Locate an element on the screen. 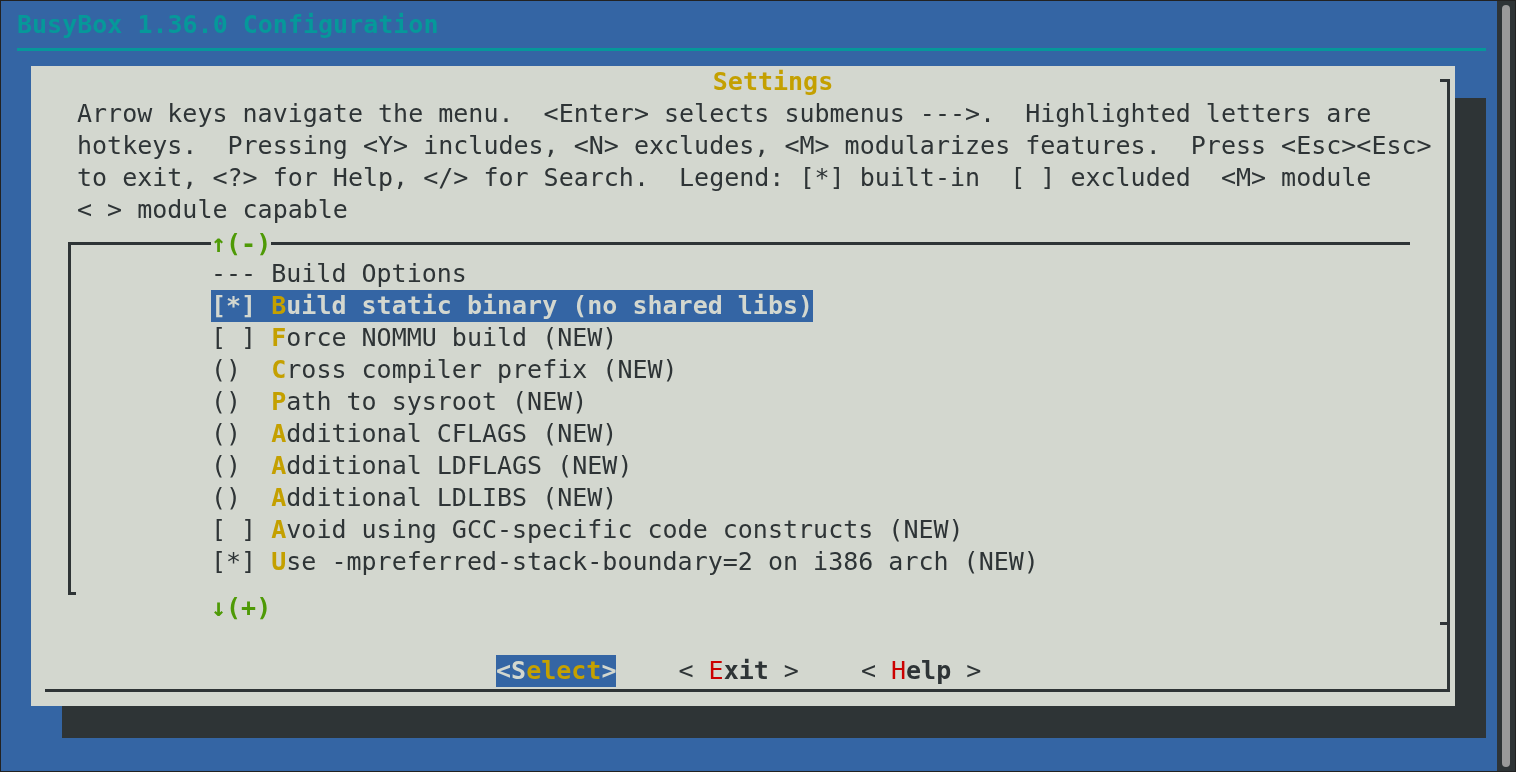  scrollbar is located at coordinates (1506, 386).